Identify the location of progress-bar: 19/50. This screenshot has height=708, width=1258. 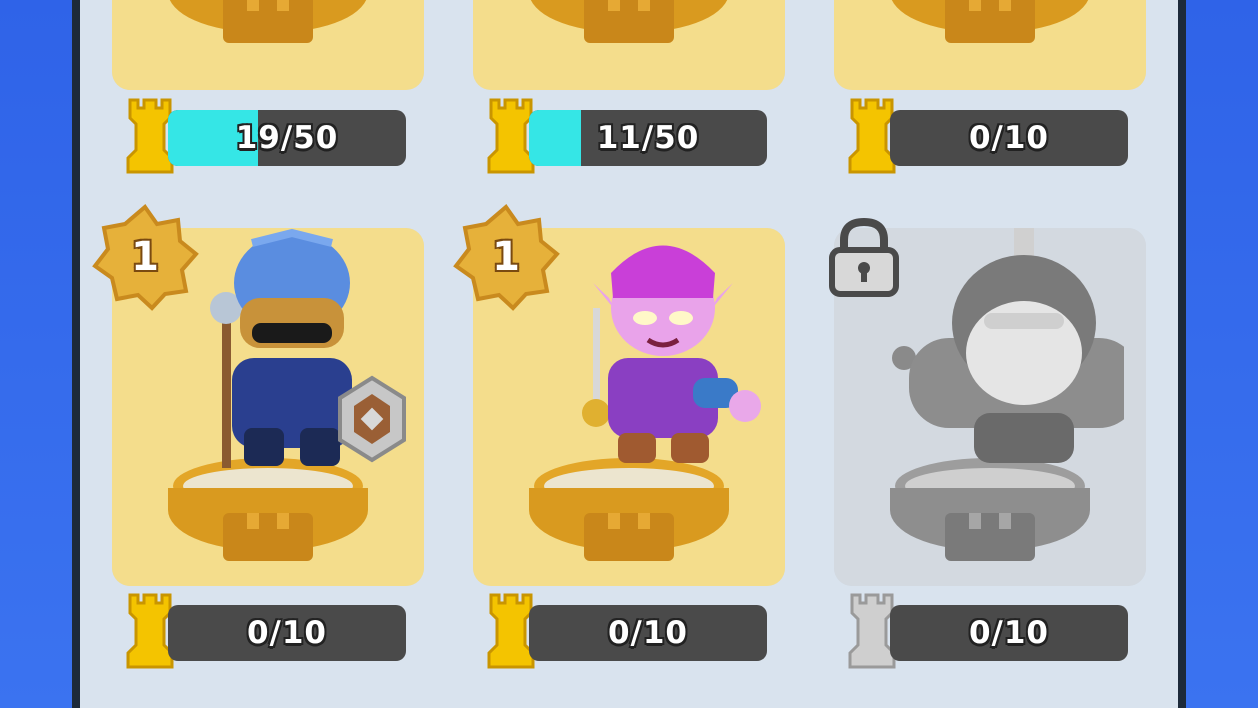
(287, 138).